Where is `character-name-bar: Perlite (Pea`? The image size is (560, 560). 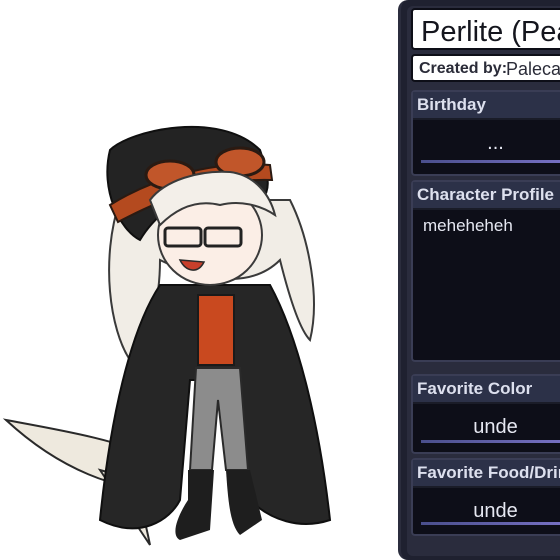
character-name-bar: Perlite (Pea is located at coordinates (485, 29).